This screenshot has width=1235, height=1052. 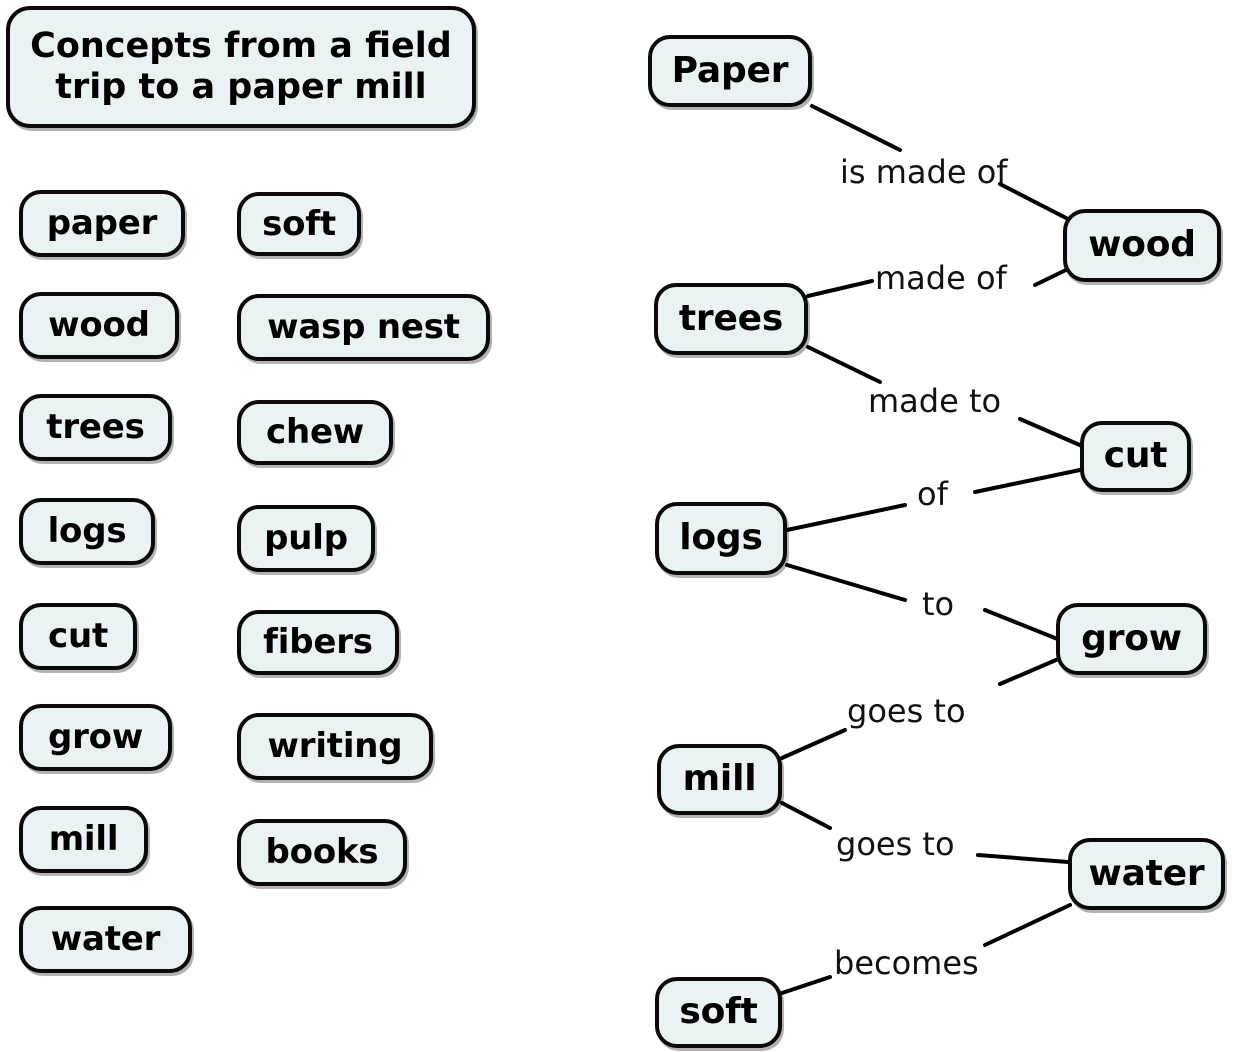 I want to click on concept-chip-label: grow, so click(x=95, y=737).